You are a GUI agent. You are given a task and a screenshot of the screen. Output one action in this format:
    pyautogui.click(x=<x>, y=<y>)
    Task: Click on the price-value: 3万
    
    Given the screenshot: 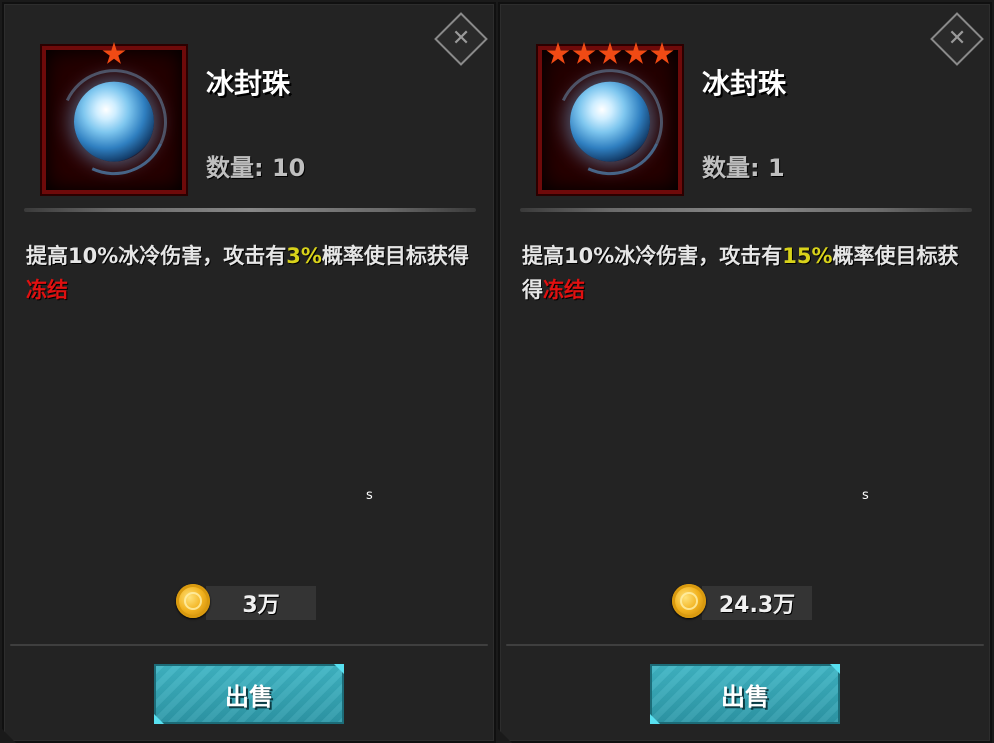 What is the action you would take?
    pyautogui.click(x=261, y=605)
    